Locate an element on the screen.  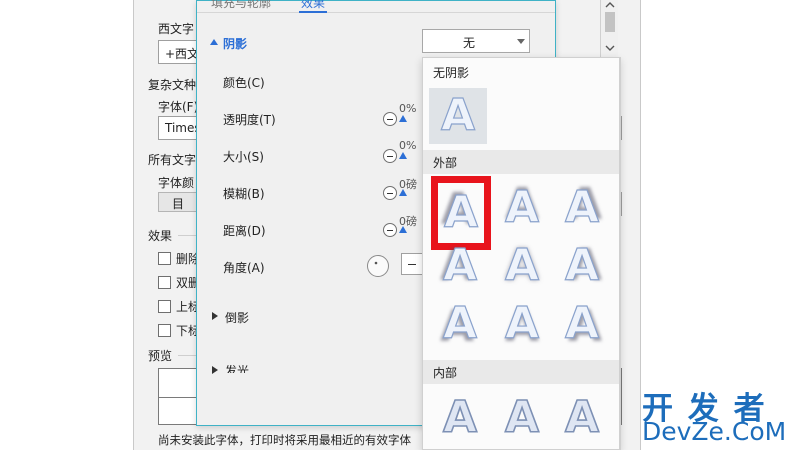
outer-shadow-tile-5: A is located at coordinates (522, 266).